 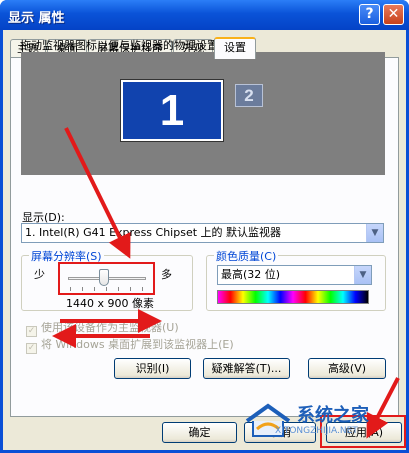 I want to click on advanced-button: 高级(V), so click(x=347, y=368).